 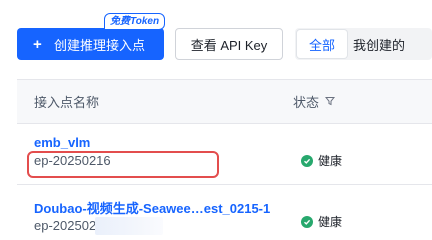 I want to click on tab-all: 全部, so click(x=322, y=44).